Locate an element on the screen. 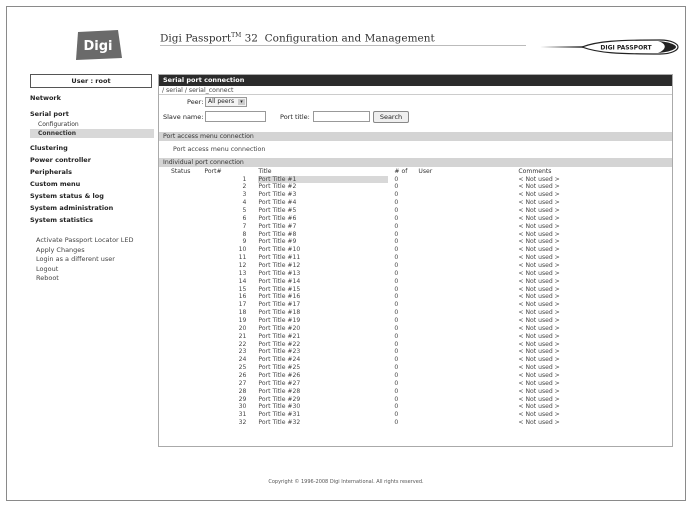 This screenshot has width=692, height=507. port-title-link: Port Title #20 is located at coordinates (326, 329).